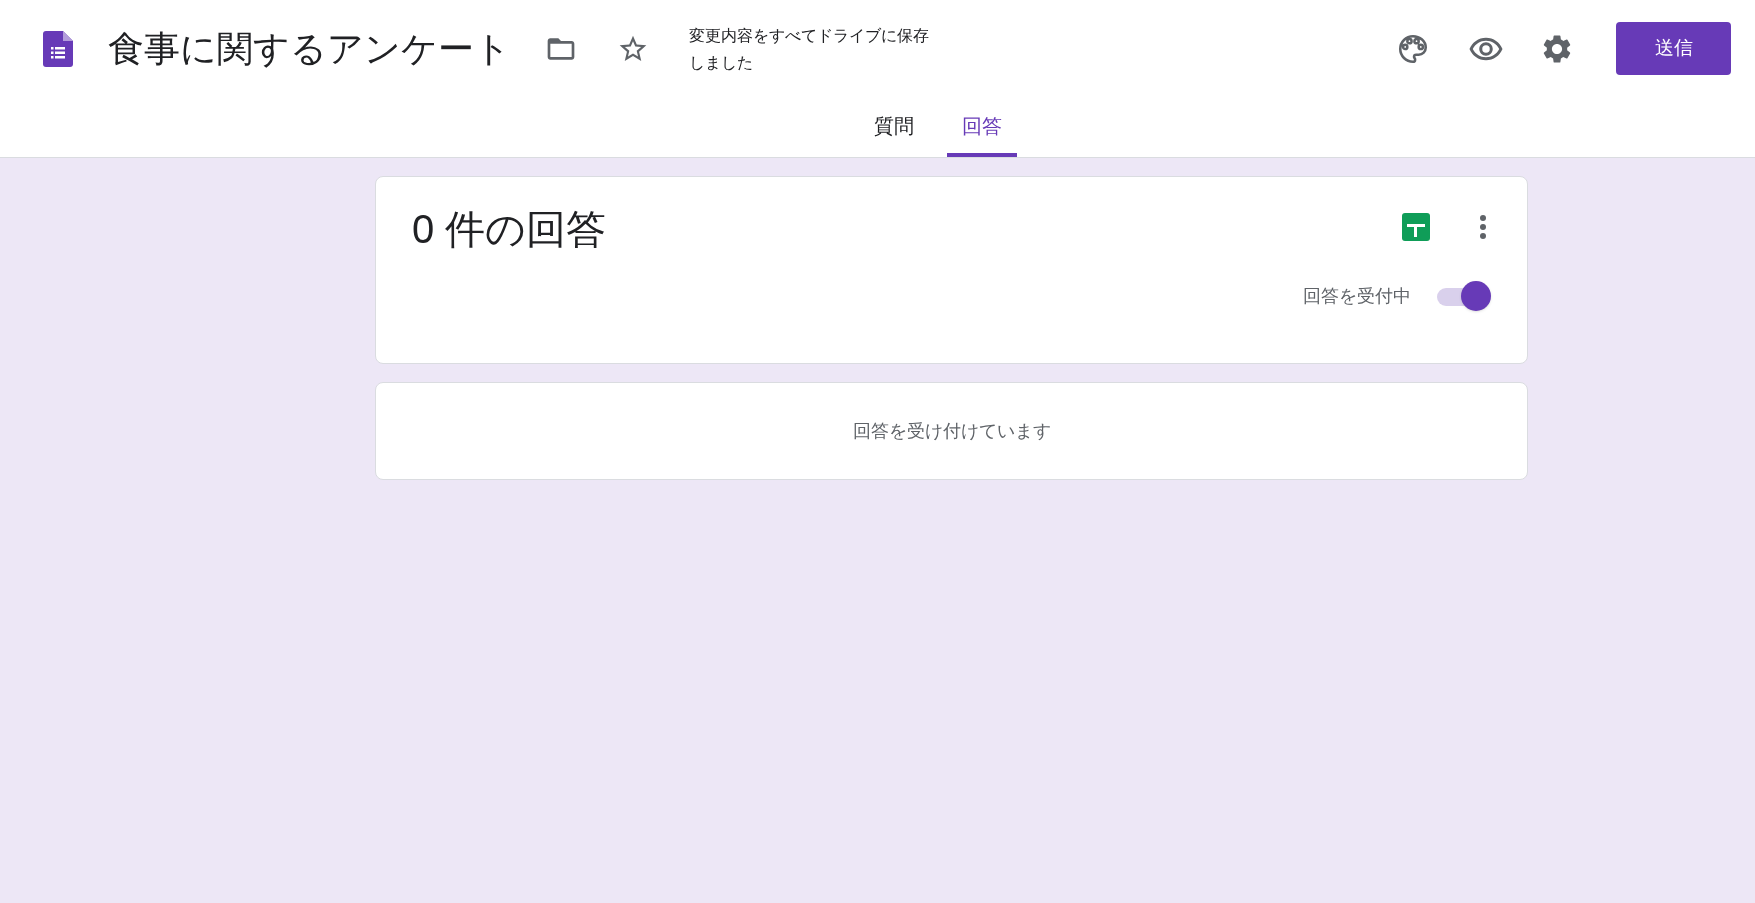 This screenshot has width=1755, height=903. Describe the element at coordinates (509, 229) in the screenshot. I see `response-count: 0 件の回答` at that location.